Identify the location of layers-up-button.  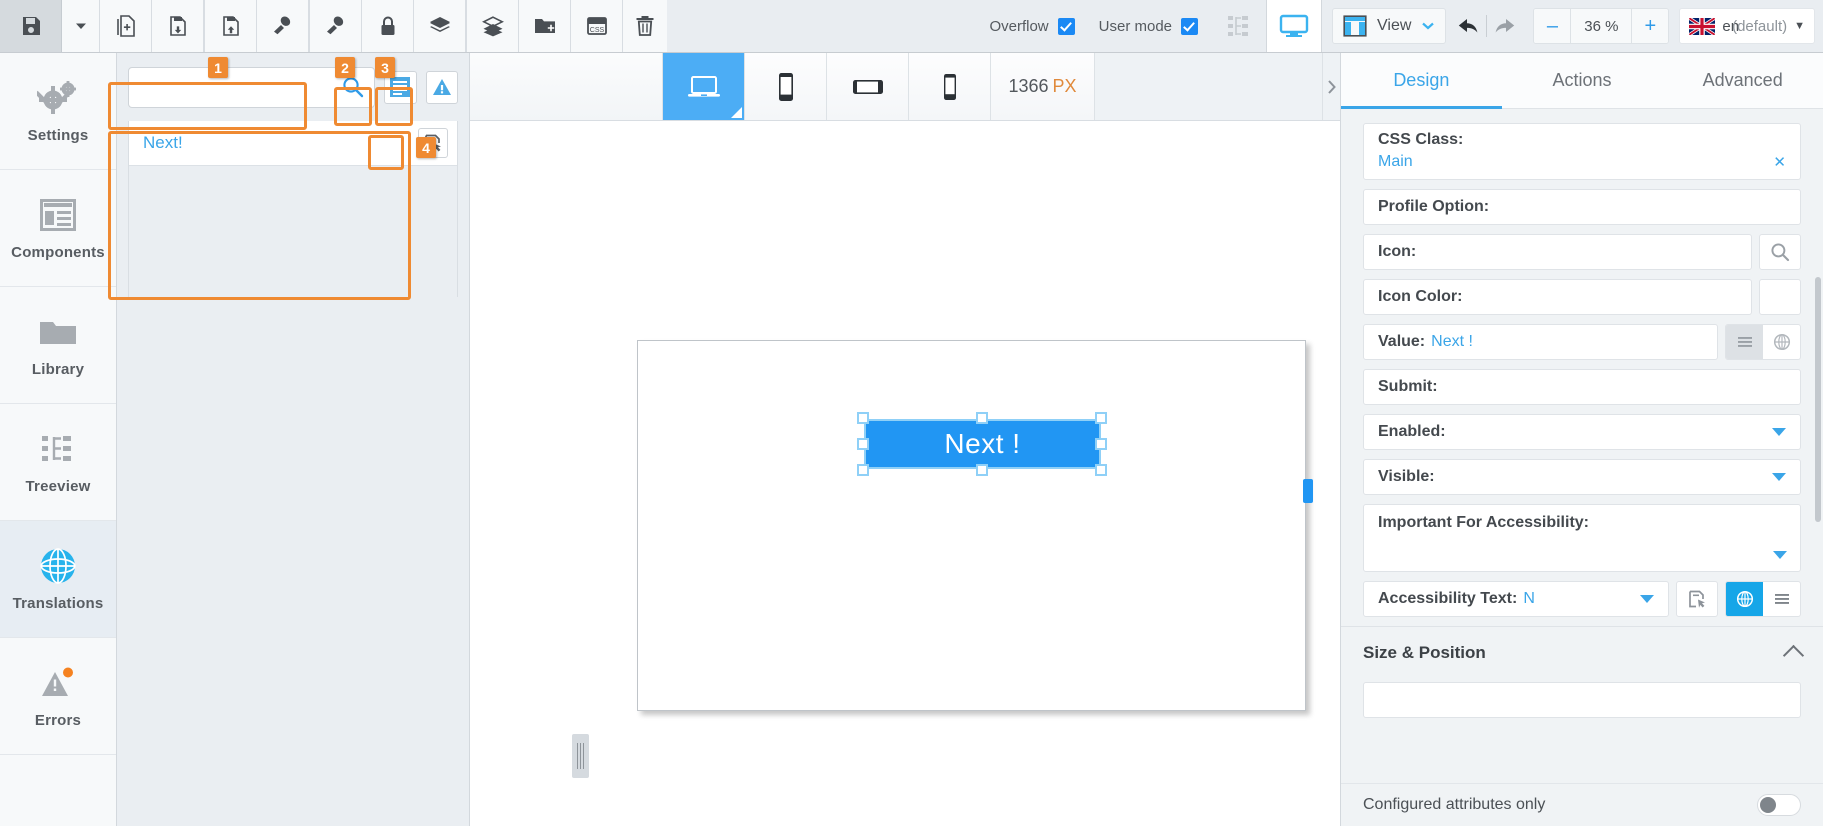
(493, 26).